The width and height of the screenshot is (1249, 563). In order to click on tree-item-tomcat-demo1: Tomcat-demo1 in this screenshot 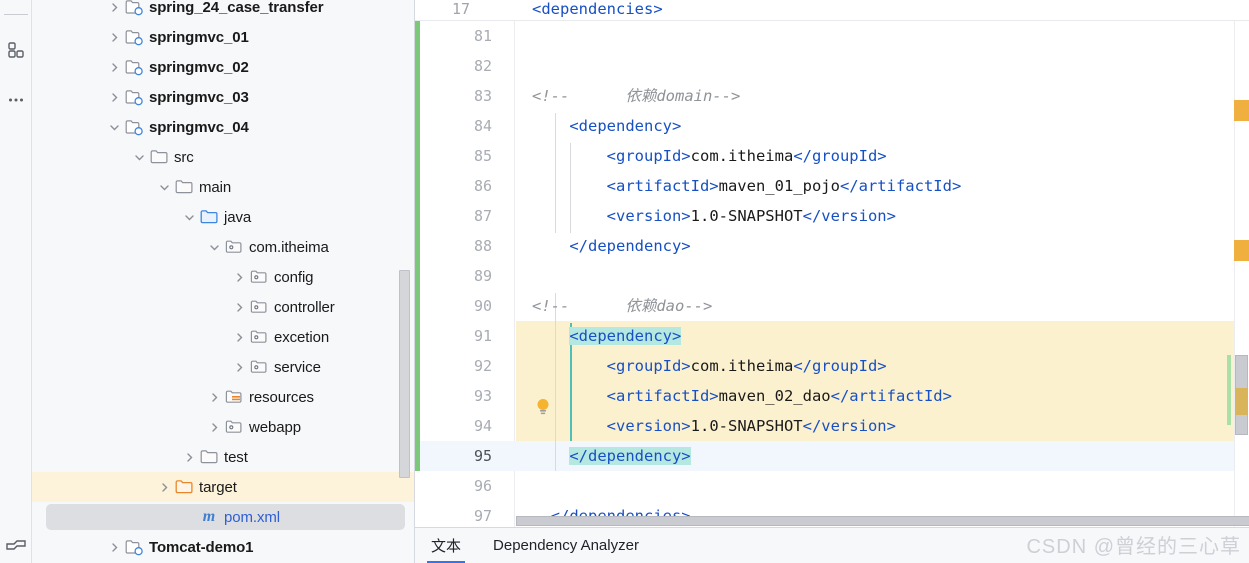, I will do `click(223, 547)`.